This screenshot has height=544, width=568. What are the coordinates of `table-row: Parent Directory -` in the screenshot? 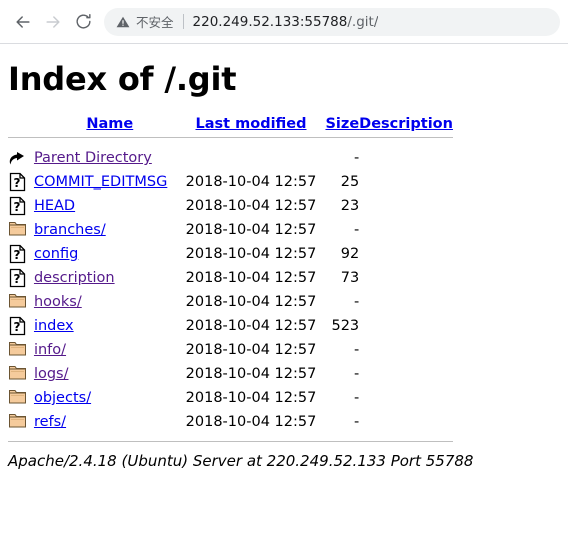 It's located at (230, 158).